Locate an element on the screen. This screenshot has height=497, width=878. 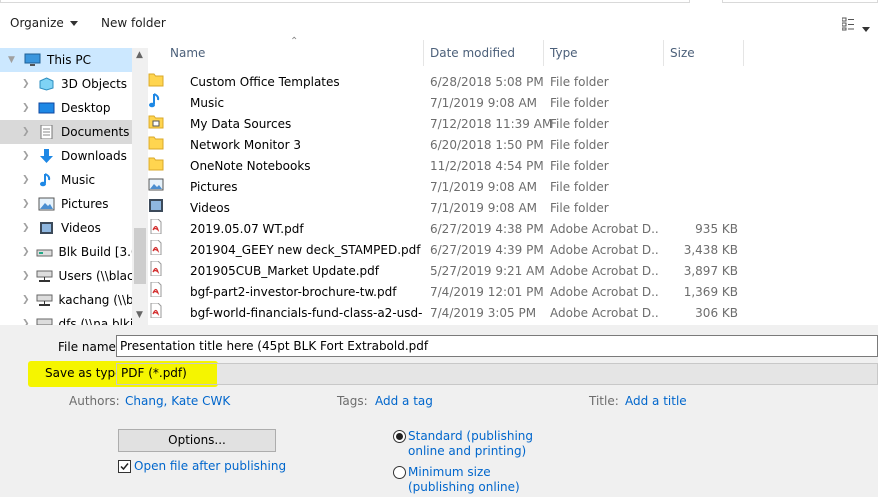
column-header-size: Size is located at coordinates (704, 53).